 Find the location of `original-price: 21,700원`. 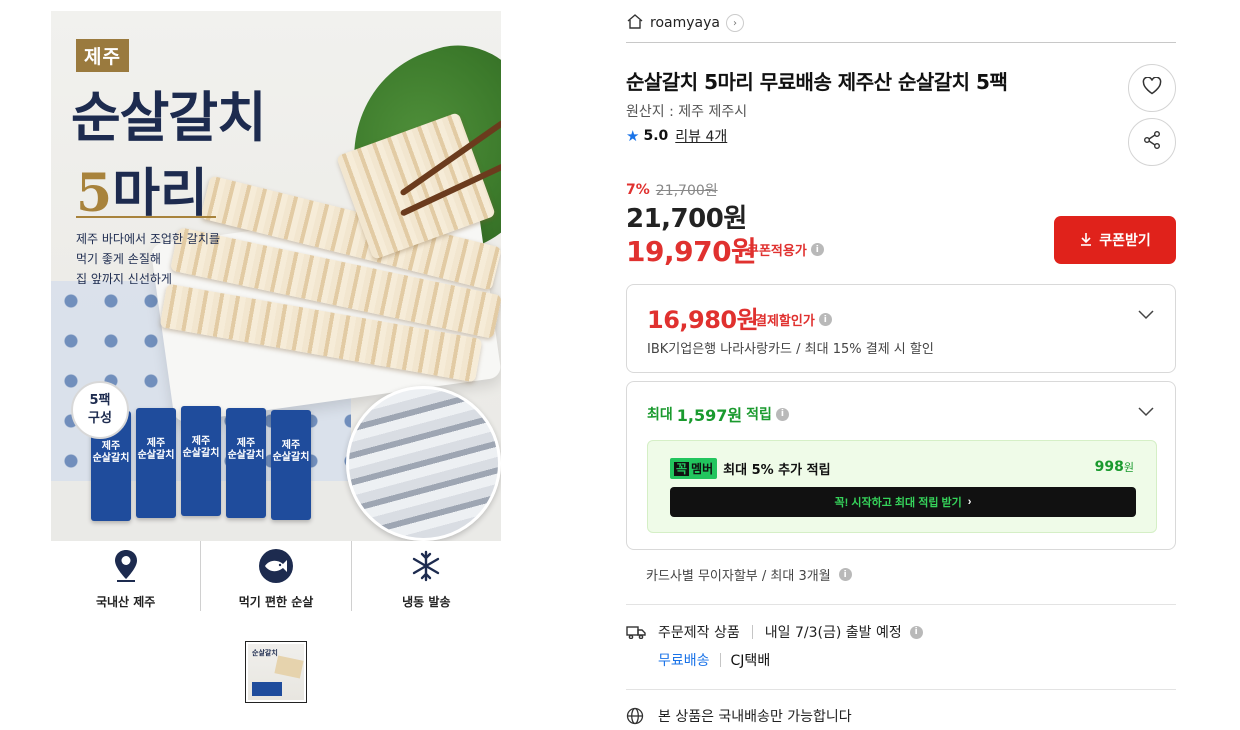

original-price: 21,700원 is located at coordinates (686, 191).